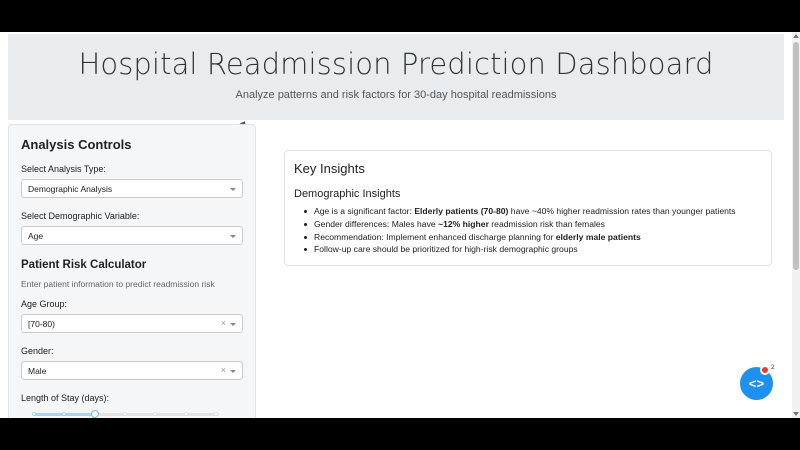  What do you see at coordinates (63, 169) in the screenshot?
I see `analysis-type-label: Select Analysis Type:` at bounding box center [63, 169].